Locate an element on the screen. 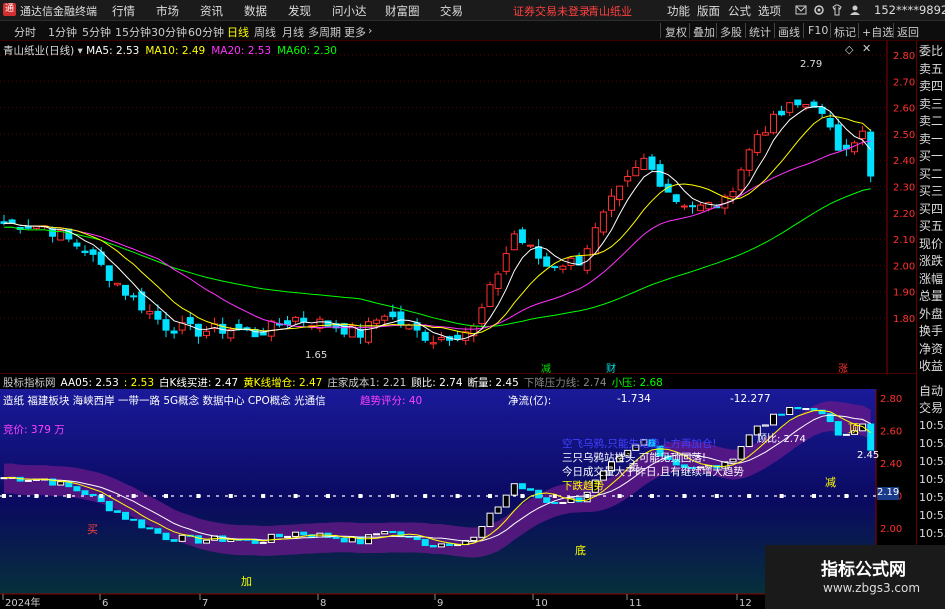 This screenshot has width=945, height=609. menu-data: 数据 is located at coordinates (255, 11).